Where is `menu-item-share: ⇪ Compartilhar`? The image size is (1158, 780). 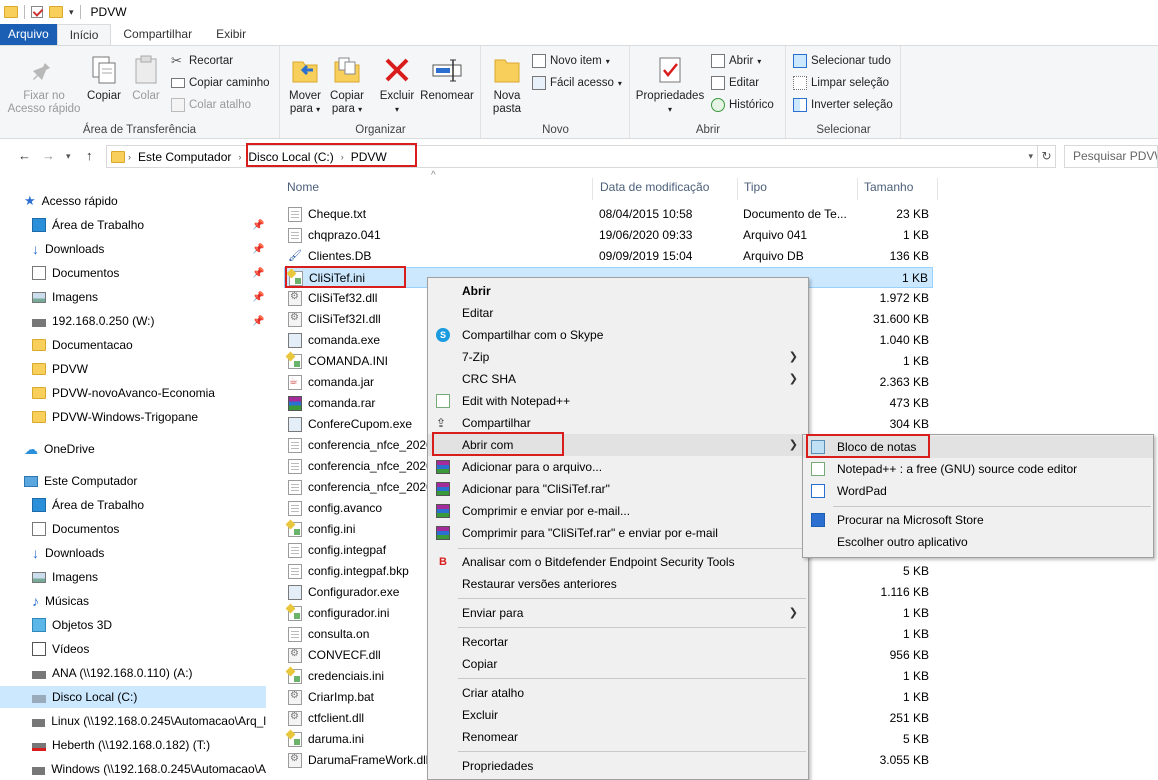
menu-item-share: ⇪ Compartilhar is located at coordinates (618, 423).